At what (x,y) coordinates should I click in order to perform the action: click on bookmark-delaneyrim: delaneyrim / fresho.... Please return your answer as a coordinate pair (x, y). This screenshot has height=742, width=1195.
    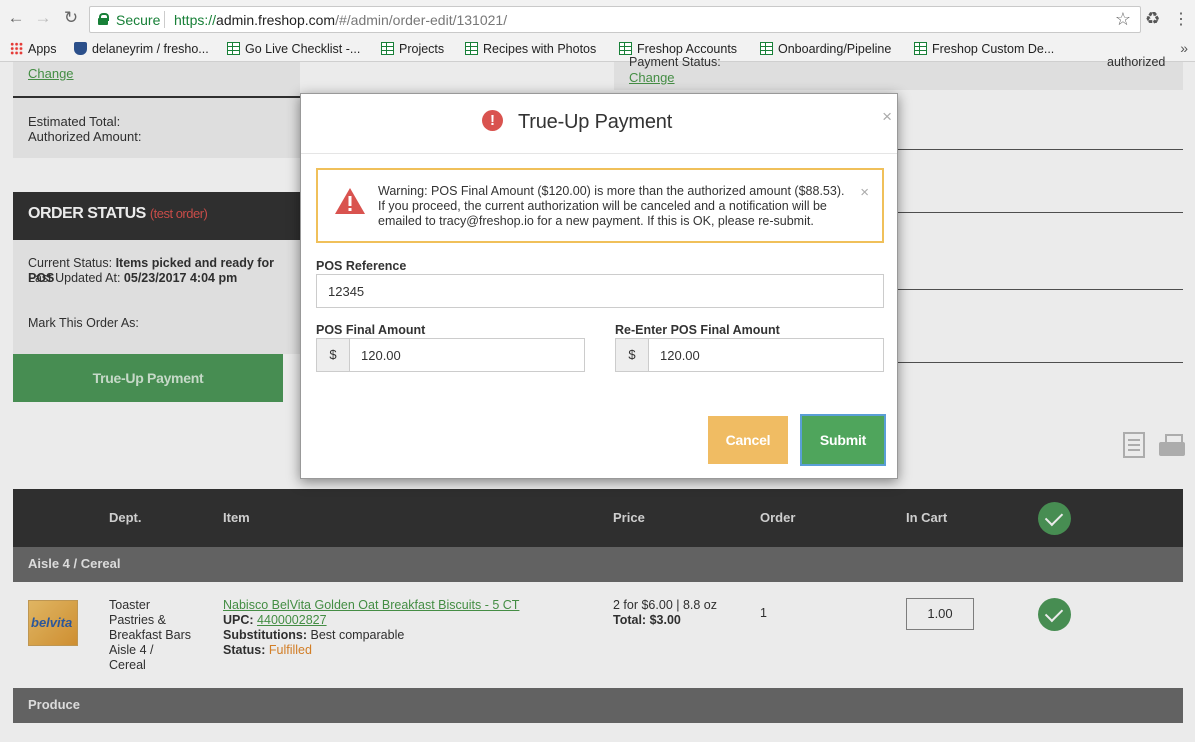
    Looking at the image, I should click on (141, 49).